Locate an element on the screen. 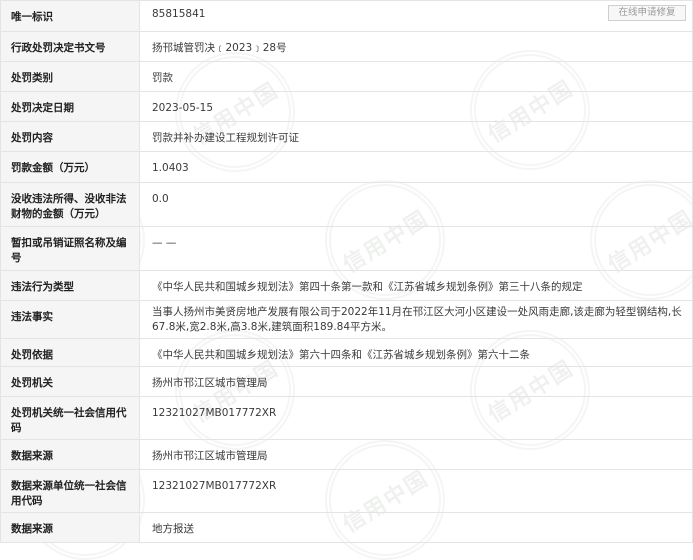  field-label: 违法事实 is located at coordinates (70, 319).